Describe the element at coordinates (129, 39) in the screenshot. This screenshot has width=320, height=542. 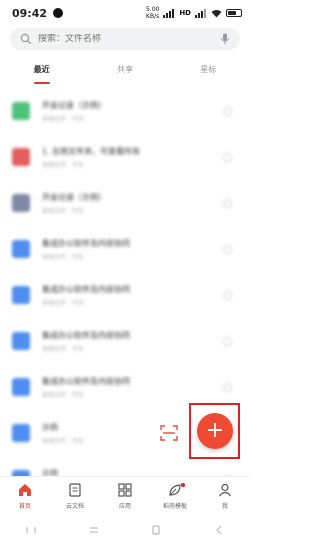
I see `search-input` at that location.